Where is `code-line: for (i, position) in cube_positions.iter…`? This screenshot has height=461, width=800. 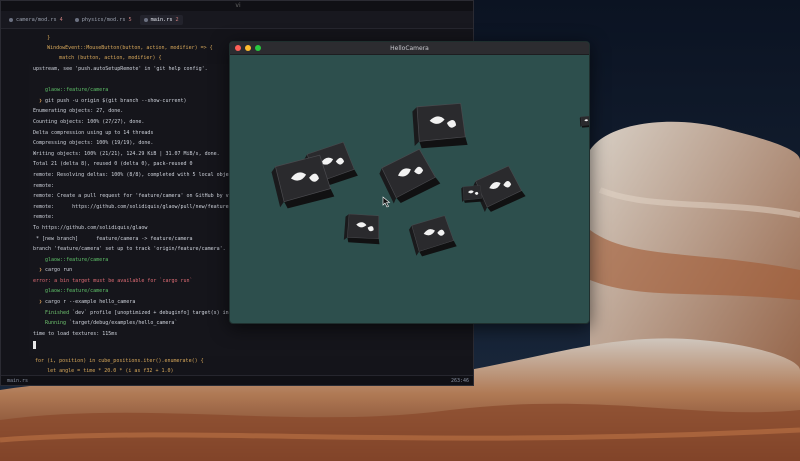
code-line: for (i, position) in cube_positions.iter… is located at coordinates (237, 361).